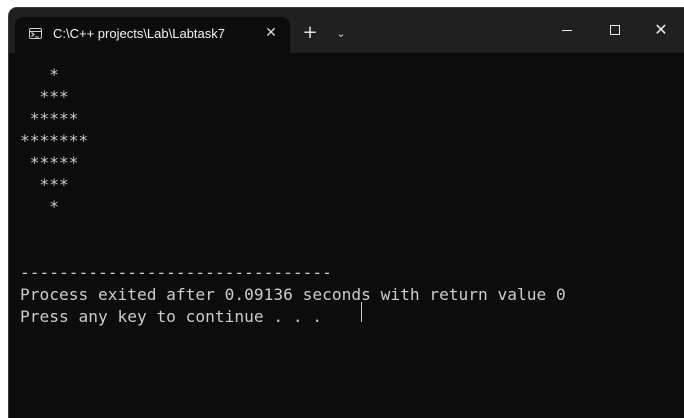  I want to click on continue-prompt: Press any key to continue . . ., so click(176, 316).